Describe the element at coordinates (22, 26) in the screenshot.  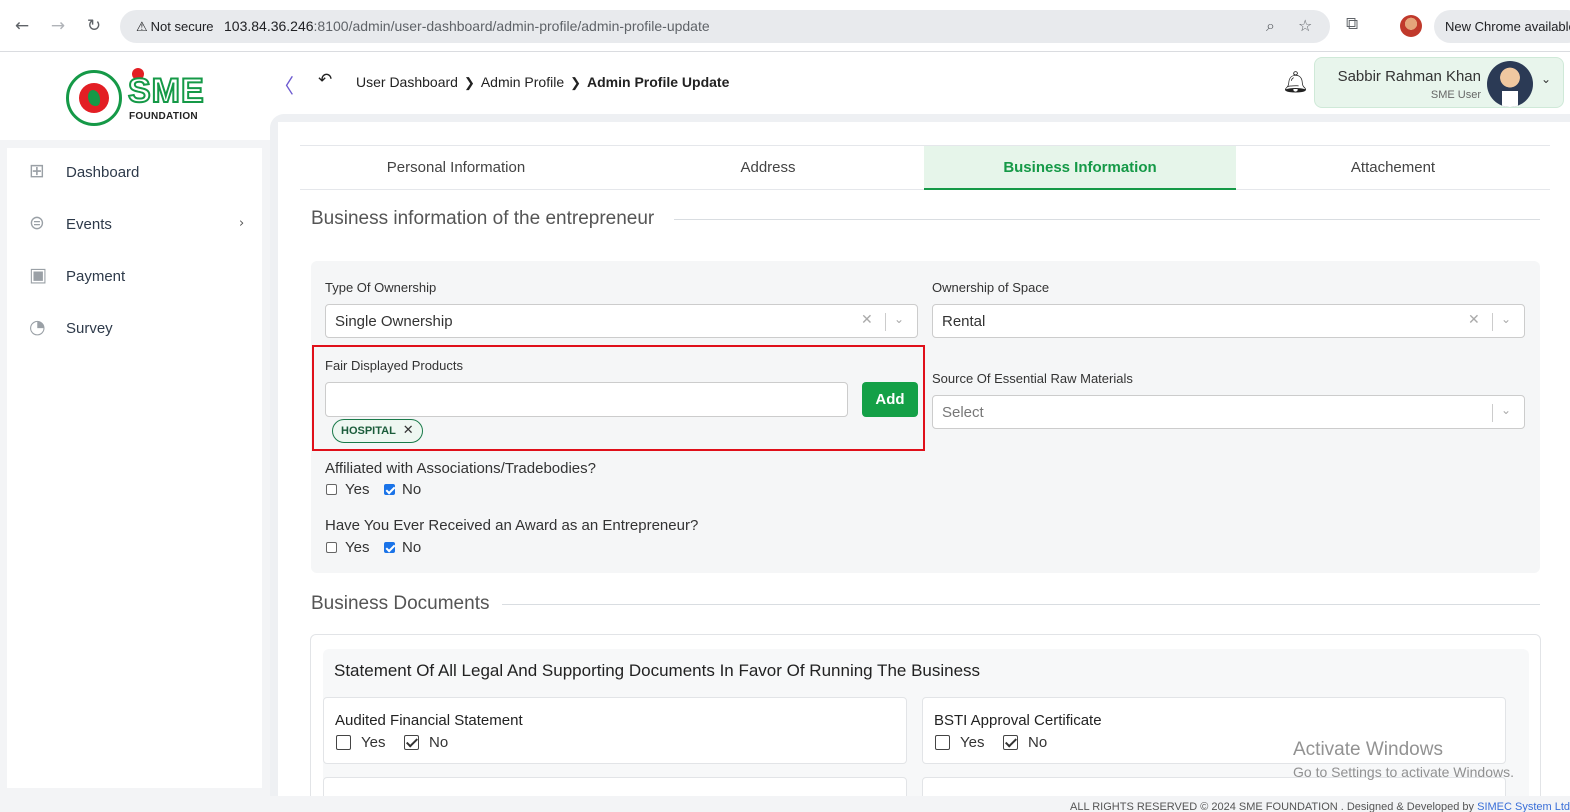
I see `back-arrow-icon: ←` at that location.